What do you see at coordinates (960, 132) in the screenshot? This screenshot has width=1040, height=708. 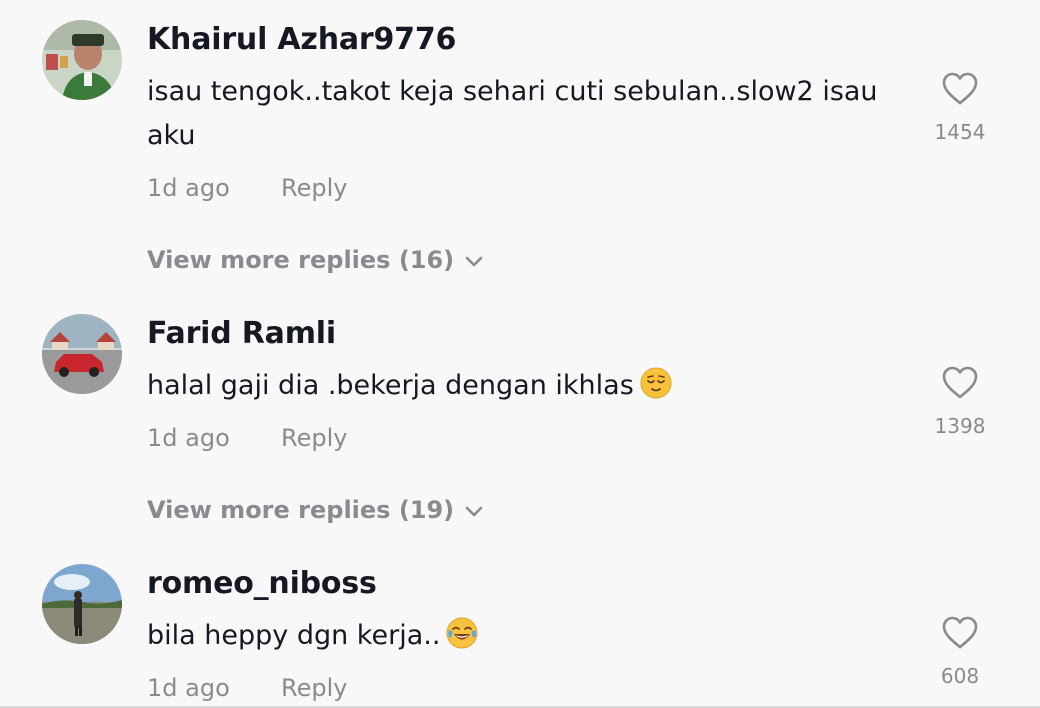 I see `like-count: 1454` at bounding box center [960, 132].